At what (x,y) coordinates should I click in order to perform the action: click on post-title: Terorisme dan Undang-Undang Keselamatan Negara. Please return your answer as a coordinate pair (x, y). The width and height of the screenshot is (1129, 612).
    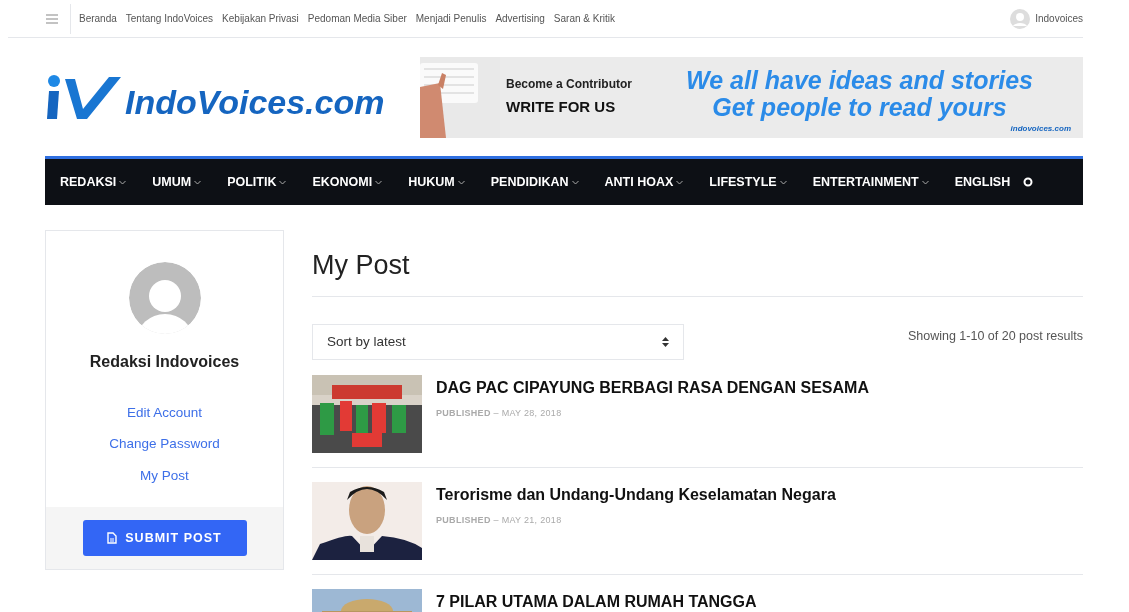
    Looking at the image, I should click on (636, 495).